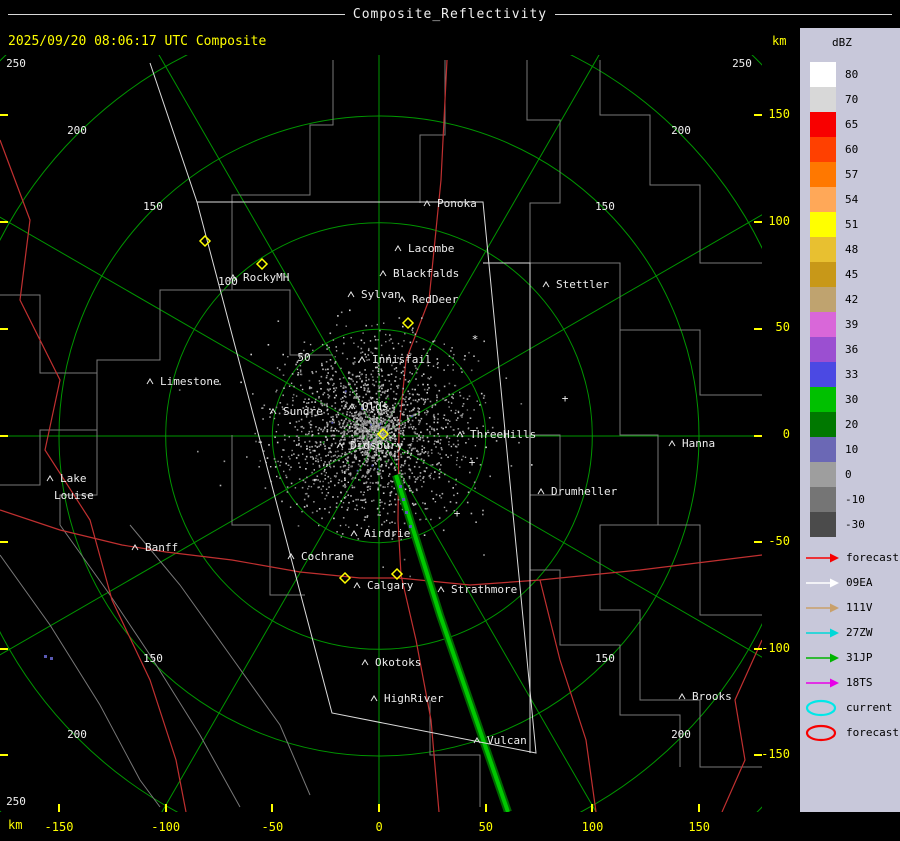 The width and height of the screenshot is (900, 841). I want to click on timestamp-label: 2025/09/20 08:06:17 UTC Composite, so click(137, 41).